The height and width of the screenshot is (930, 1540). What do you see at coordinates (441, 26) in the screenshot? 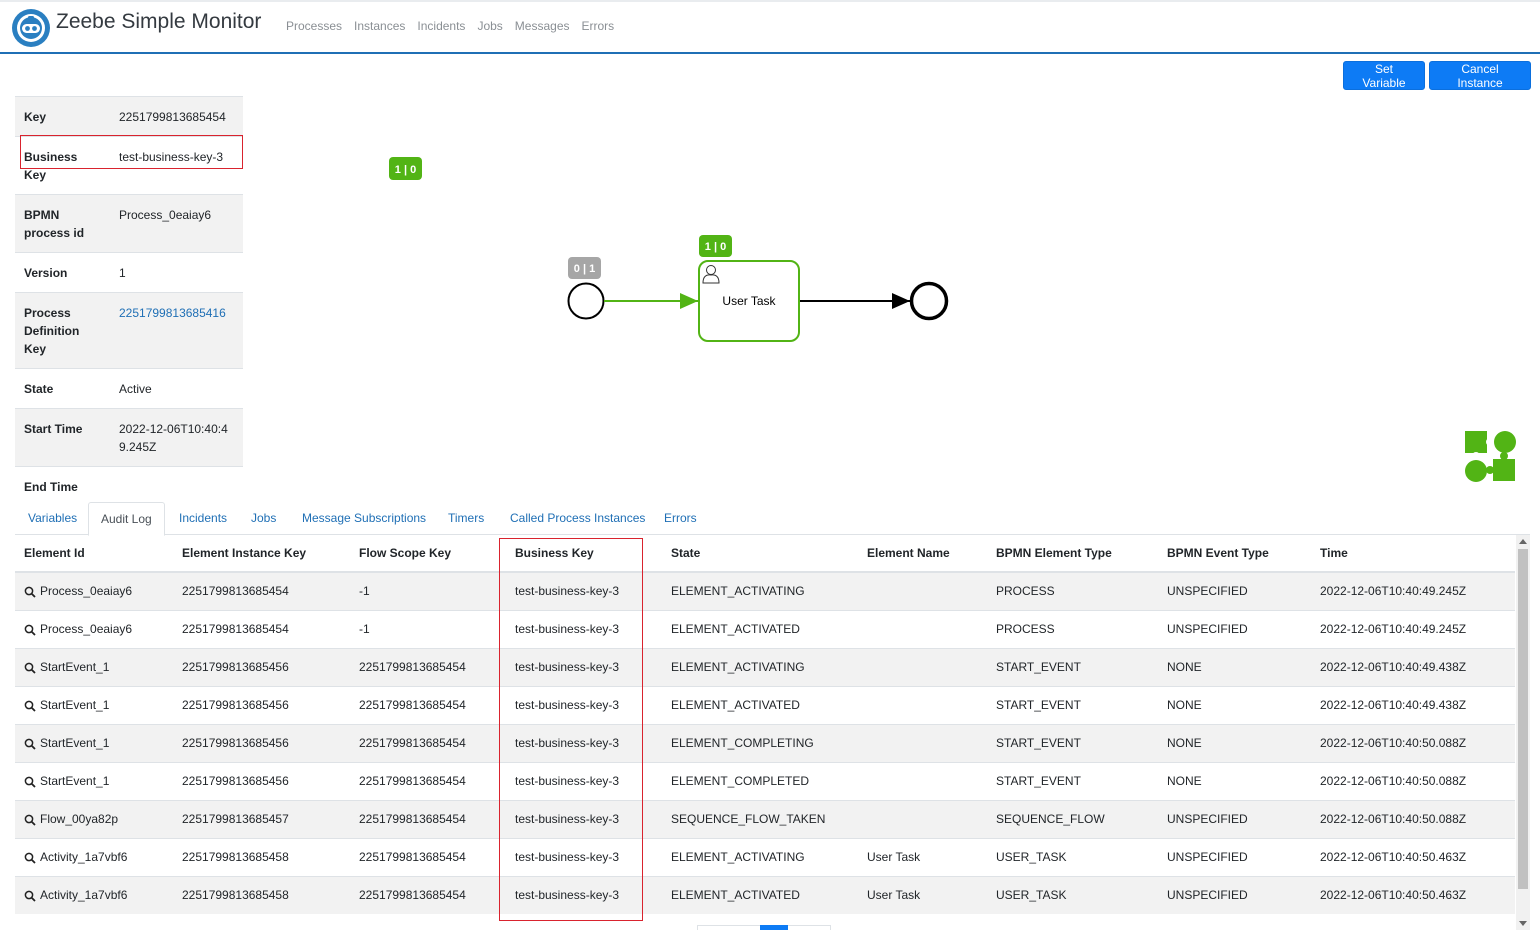
I see `nav-incidents: Incidents` at bounding box center [441, 26].